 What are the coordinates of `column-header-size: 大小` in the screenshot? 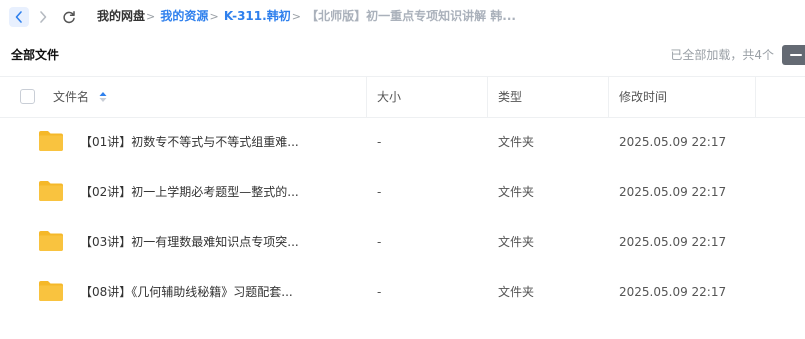 It's located at (389, 97).